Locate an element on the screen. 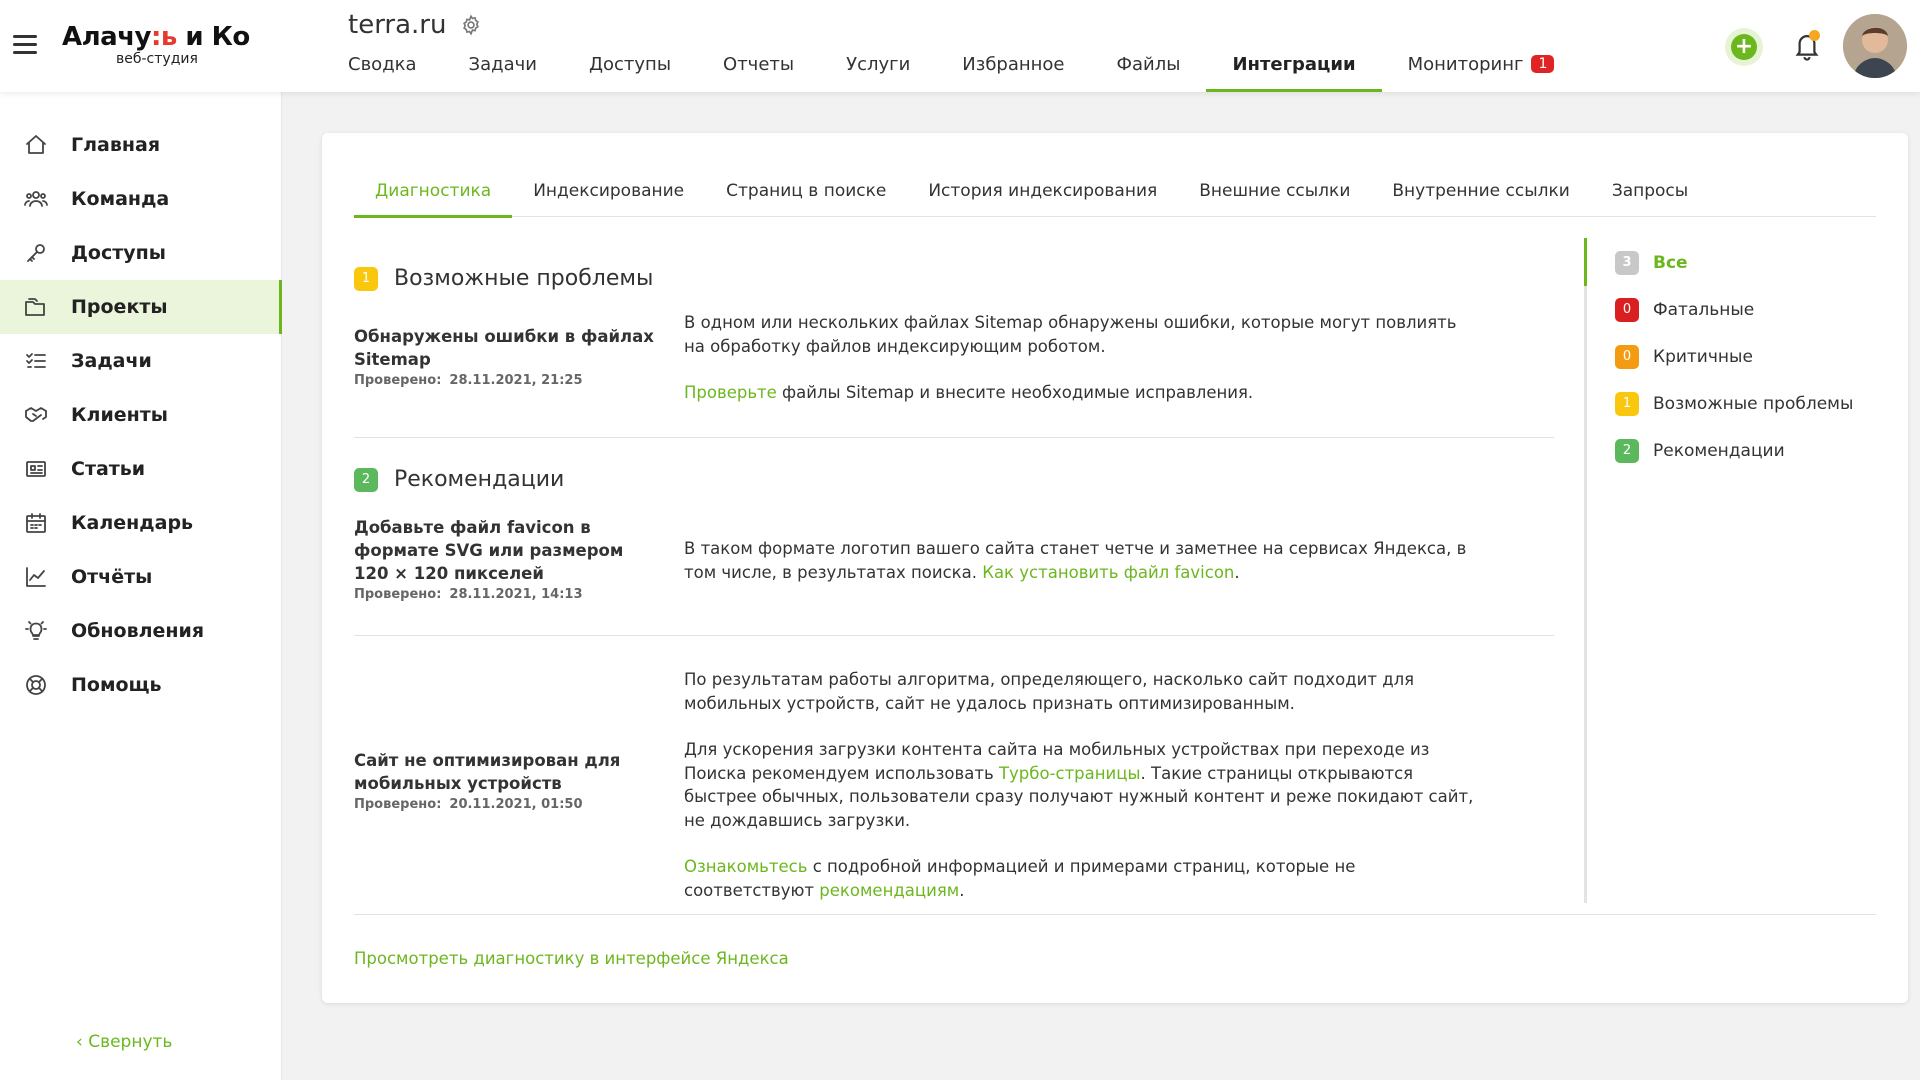 Image resolution: width=1920 pixels, height=1080 pixels. issue-checked-date: Проверено: 28.11.2021, 21:25 is located at coordinates (468, 380).